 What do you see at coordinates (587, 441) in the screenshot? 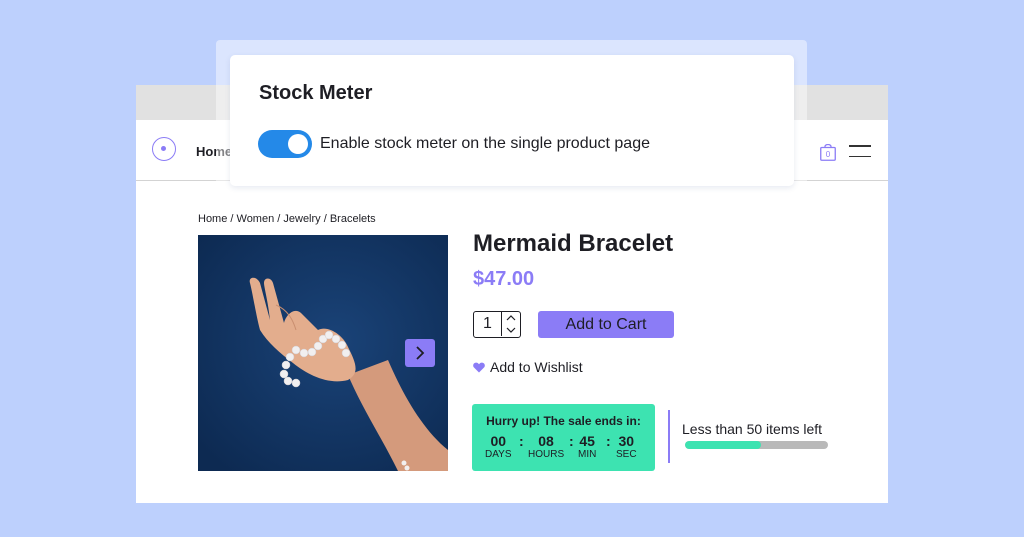
I see `countdown-value: 45` at bounding box center [587, 441].